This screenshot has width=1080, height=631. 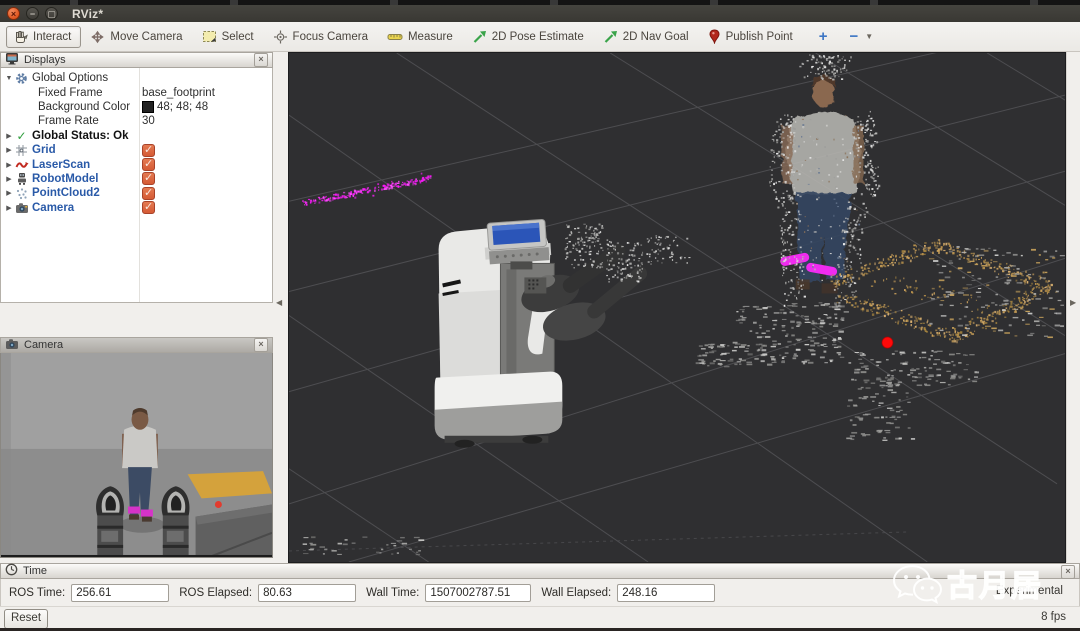 I want to click on ros-elapsed-field: ROS Elapsed:, so click(x=268, y=592).